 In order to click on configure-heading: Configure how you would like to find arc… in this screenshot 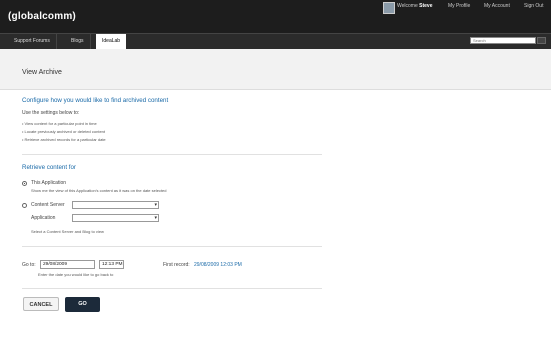, I will do `click(95, 100)`.